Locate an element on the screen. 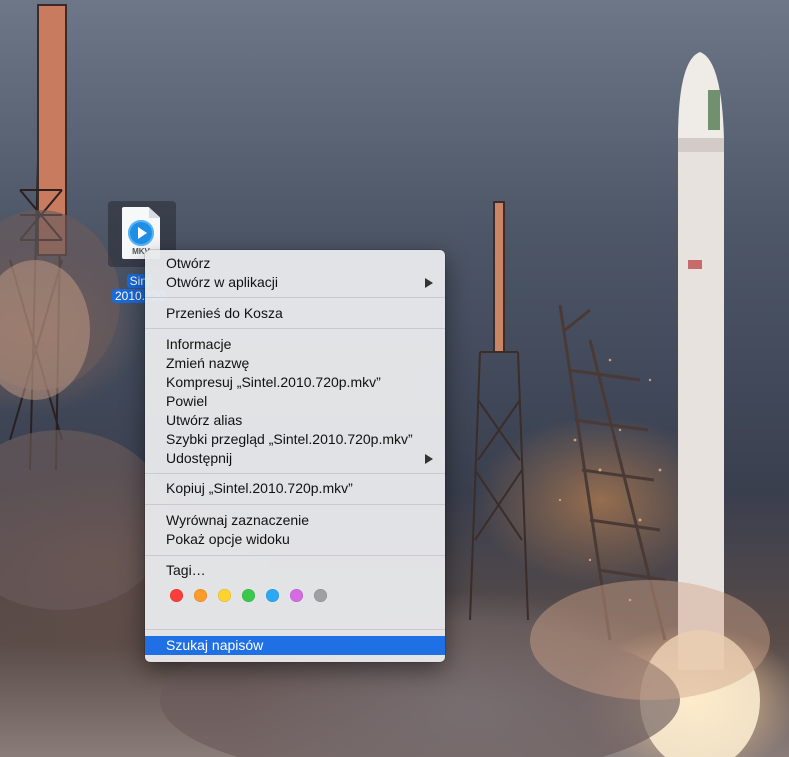 The height and width of the screenshot is (757, 789). menu-item-share: Udostępnij is located at coordinates (295, 458).